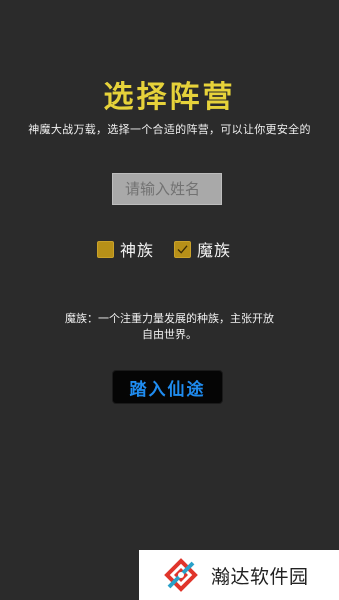  Describe the element at coordinates (167, 189) in the screenshot. I see `name-input` at that location.